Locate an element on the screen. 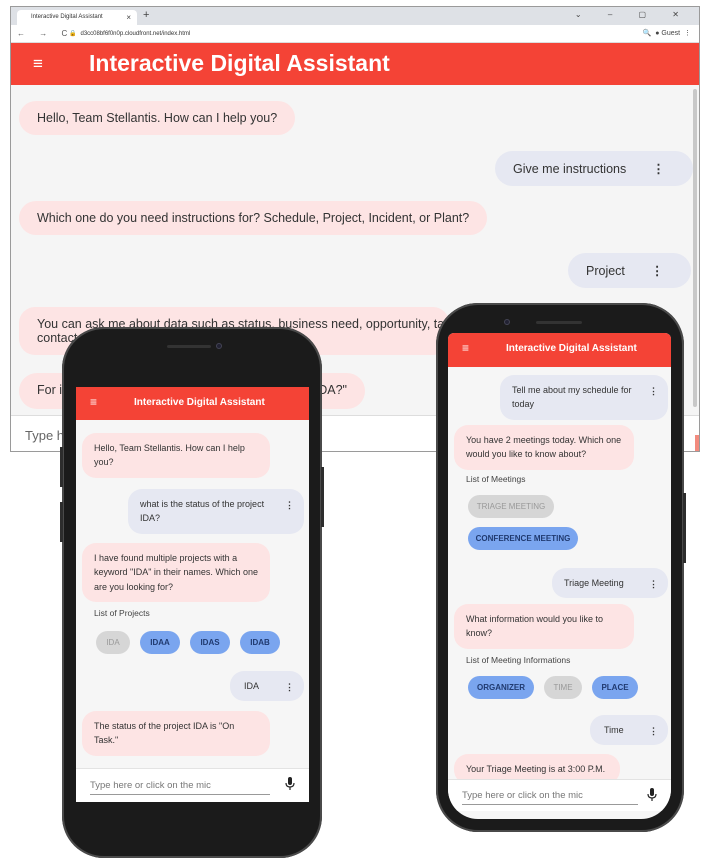  bot-message-text-end: DA?" is located at coordinates (332, 390).